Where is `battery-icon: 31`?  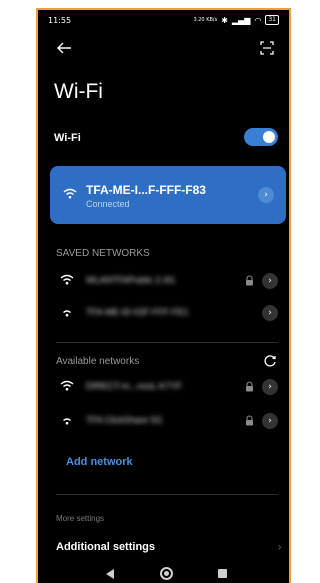 battery-icon: 31 is located at coordinates (272, 20).